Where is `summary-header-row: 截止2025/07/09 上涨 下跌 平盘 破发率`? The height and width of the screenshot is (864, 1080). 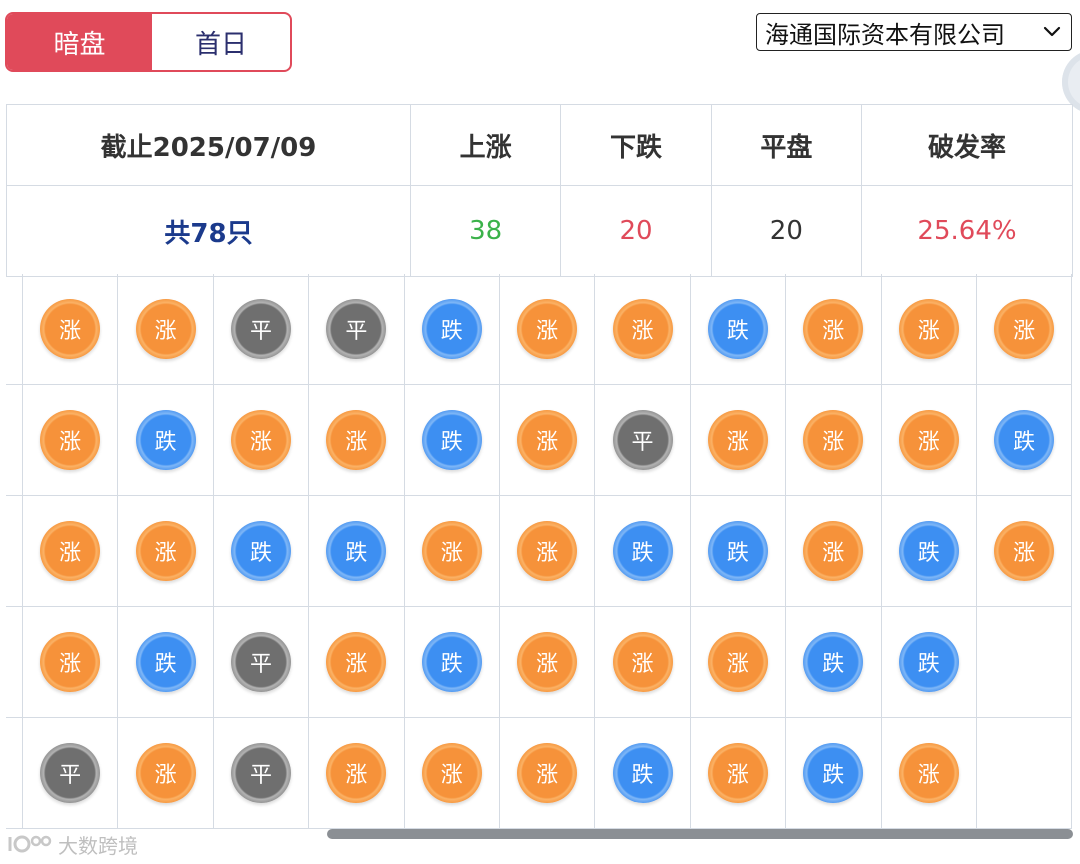 summary-header-row: 截止2025/07/09 上涨 下跌 平盘 破发率 is located at coordinates (539, 145).